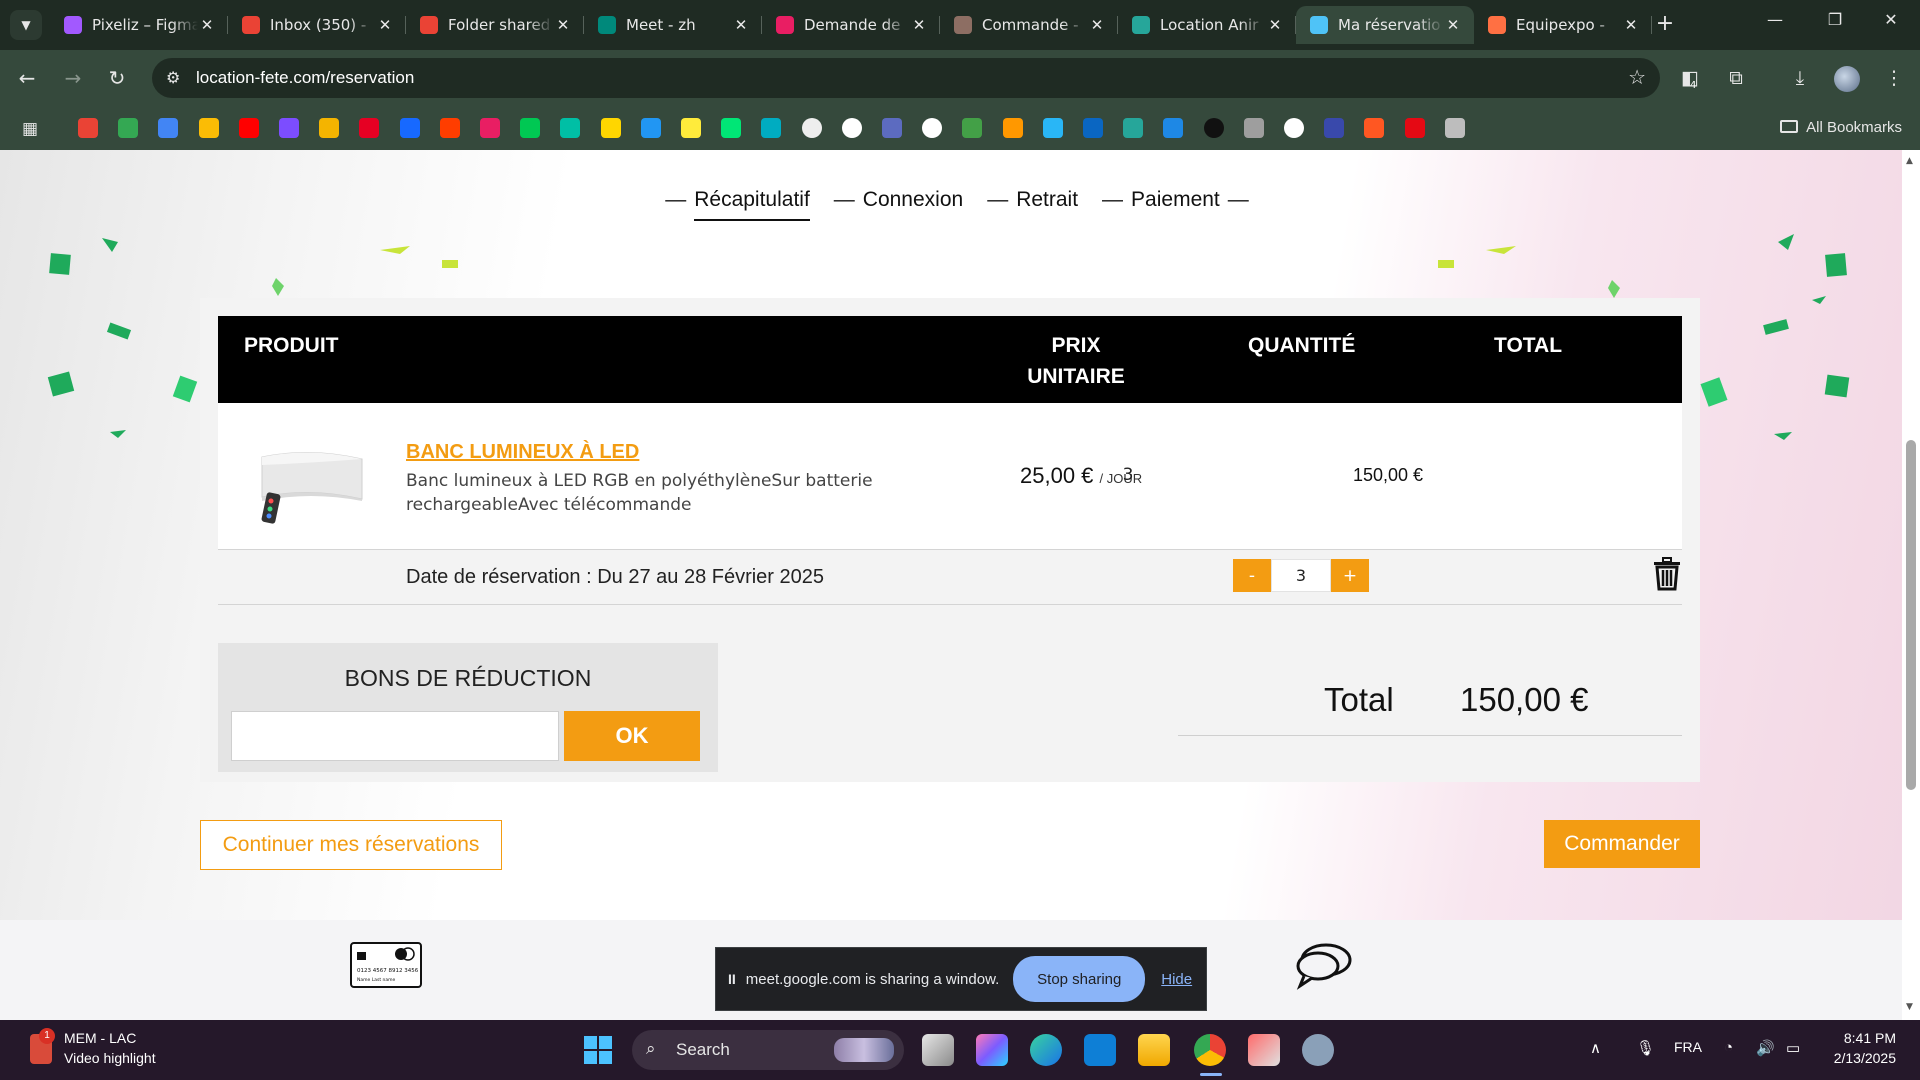 The height and width of the screenshot is (1080, 1920). What do you see at coordinates (1667, 574) in the screenshot?
I see `trash-icon` at bounding box center [1667, 574].